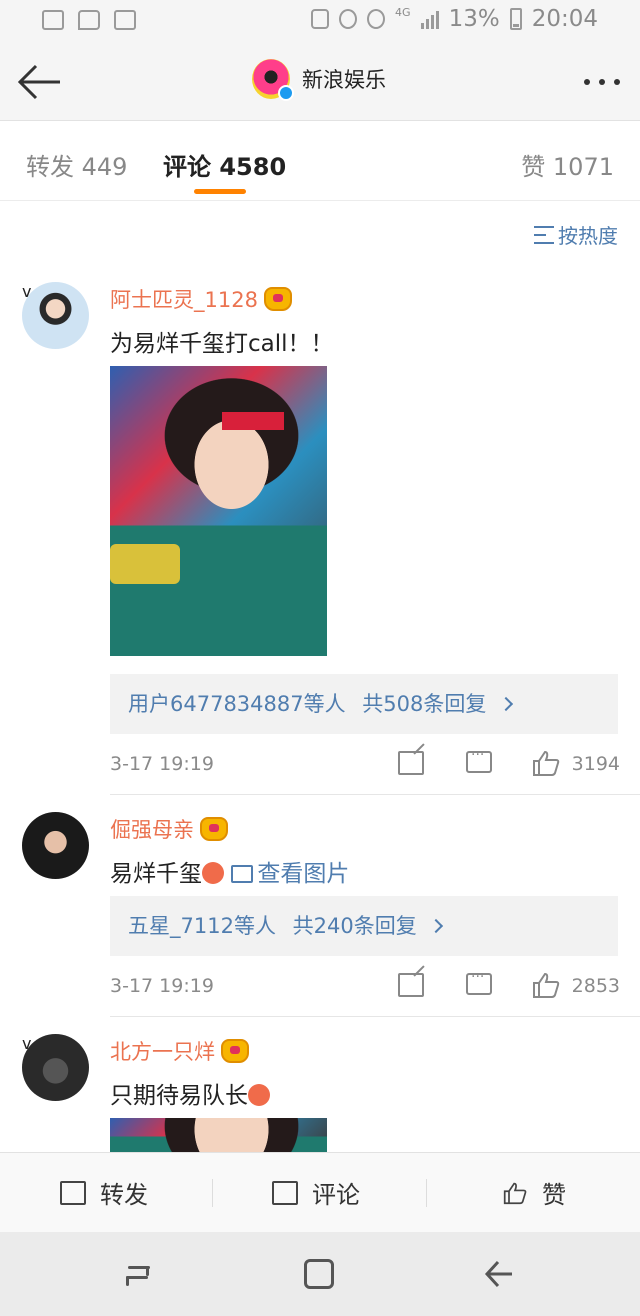 The image size is (640, 1316). I want to click on image-icon, so click(242, 874).